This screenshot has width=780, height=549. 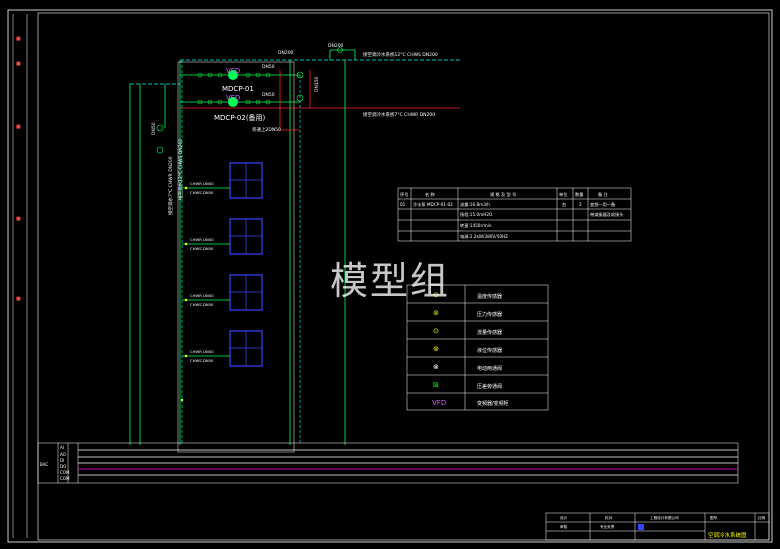 I want to click on unit-4-label-b: CHWS DN50, so click(x=202, y=360).